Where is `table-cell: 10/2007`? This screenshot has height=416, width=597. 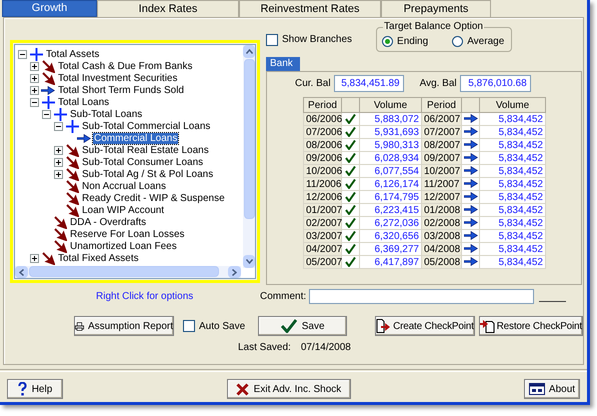 table-cell: 10/2007 is located at coordinates (442, 171).